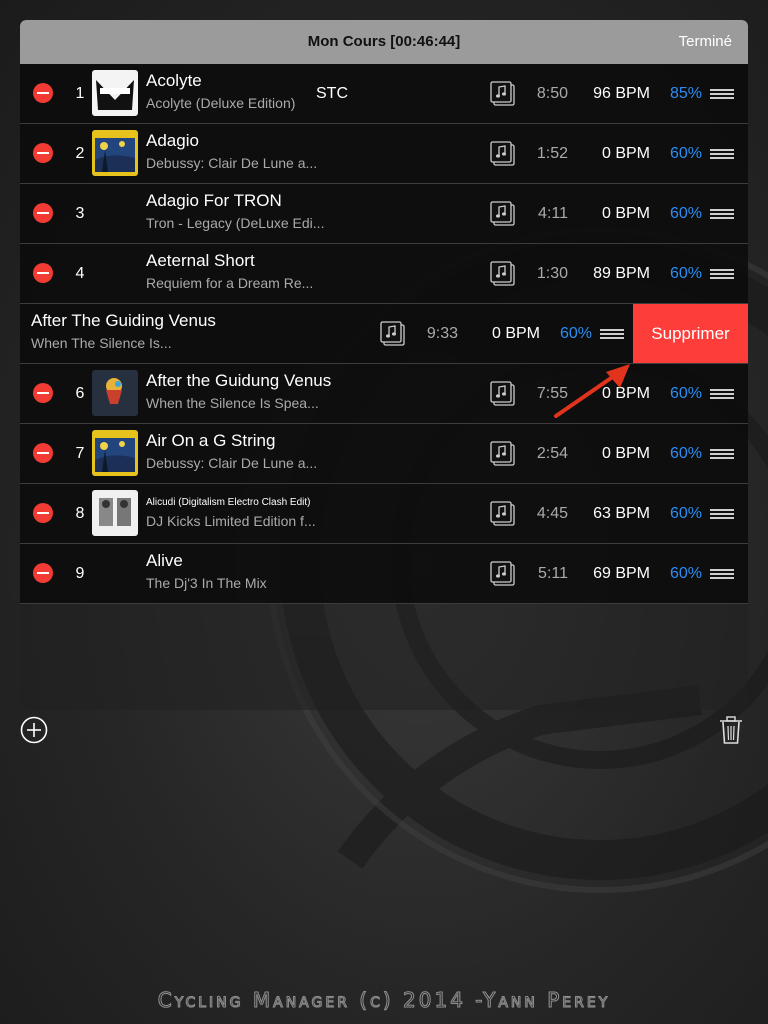 The image size is (768, 1024). Describe the element at coordinates (174, 80) in the screenshot. I see `track-title: Acolyte` at that location.